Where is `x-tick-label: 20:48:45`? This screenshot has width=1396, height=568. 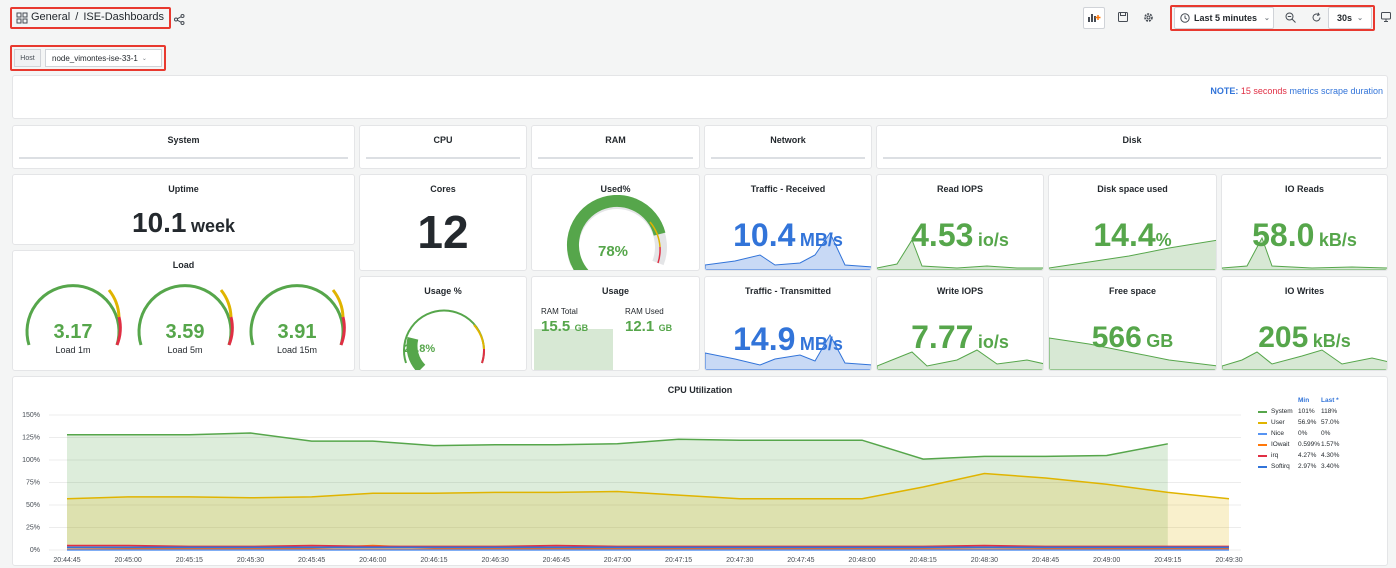 x-tick-label: 20:48:45 is located at coordinates (1045, 560).